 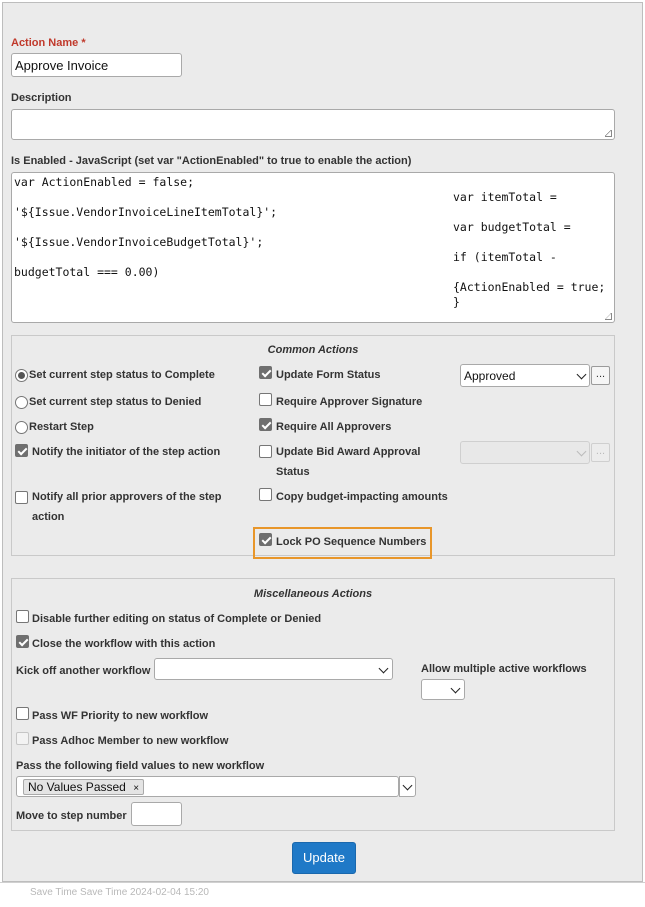 What do you see at coordinates (136, 788) in the screenshot?
I see `tag-remove-icon: ×` at bounding box center [136, 788].